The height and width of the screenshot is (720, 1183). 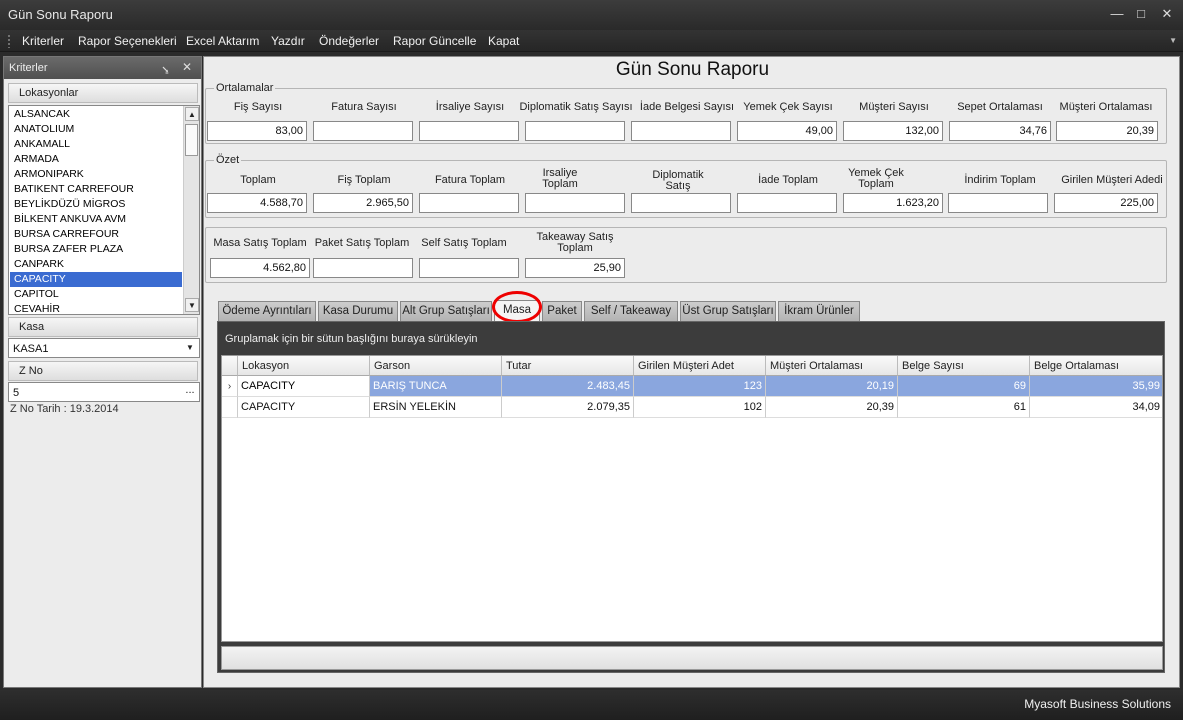 I want to click on tab-alt-grup-satislari: Alt Grup Satışları, so click(x=446, y=311).